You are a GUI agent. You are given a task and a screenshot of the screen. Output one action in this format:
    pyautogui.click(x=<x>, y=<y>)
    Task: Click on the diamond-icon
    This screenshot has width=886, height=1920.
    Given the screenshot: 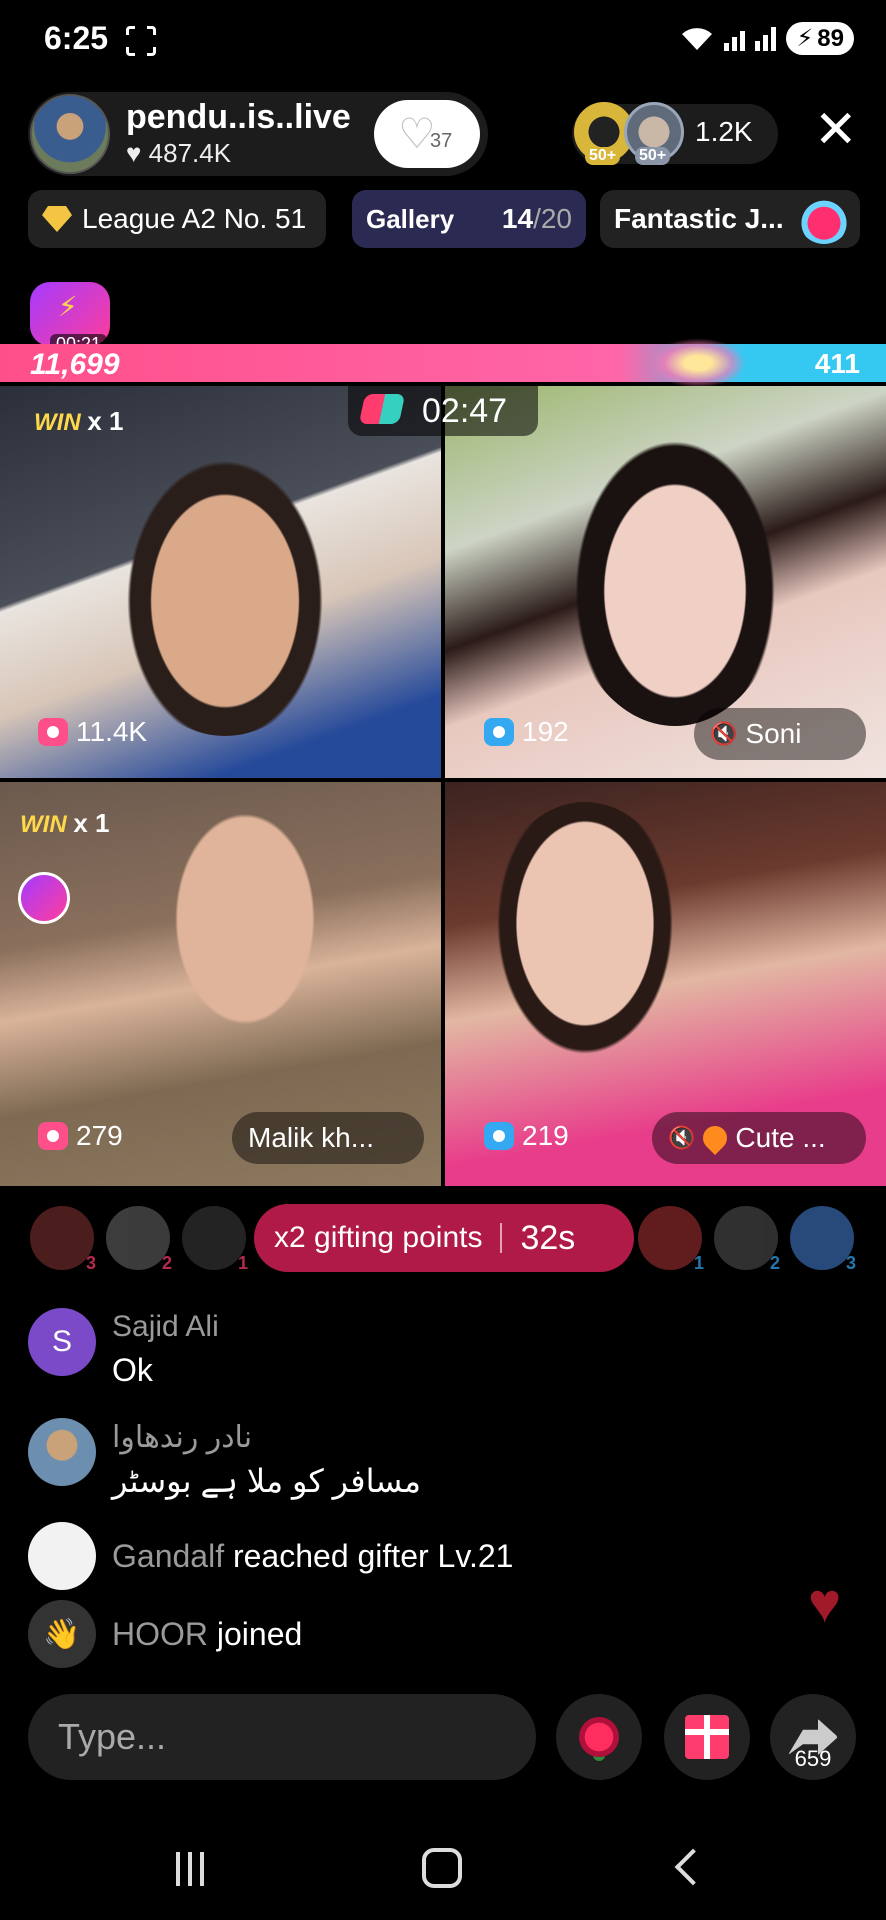 What is the action you would take?
    pyautogui.click(x=57, y=219)
    